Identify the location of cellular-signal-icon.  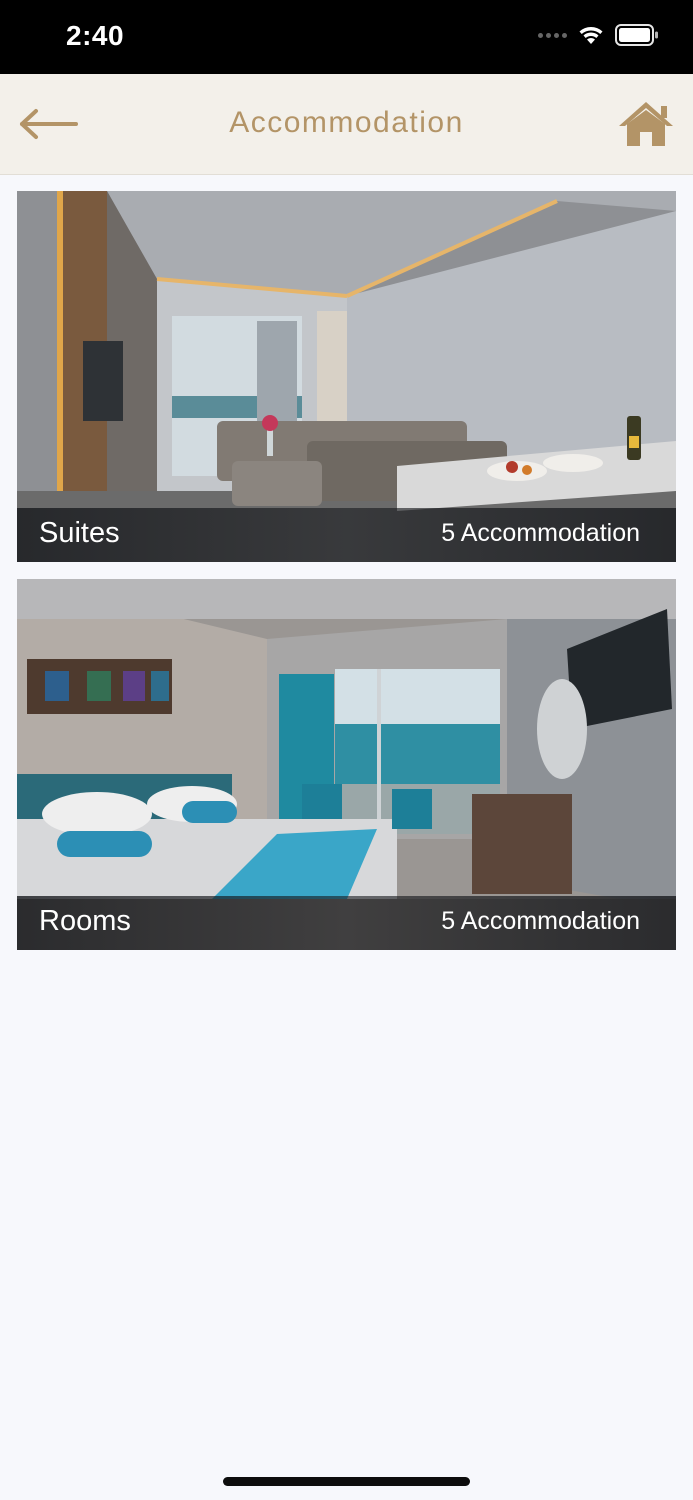
(552, 35).